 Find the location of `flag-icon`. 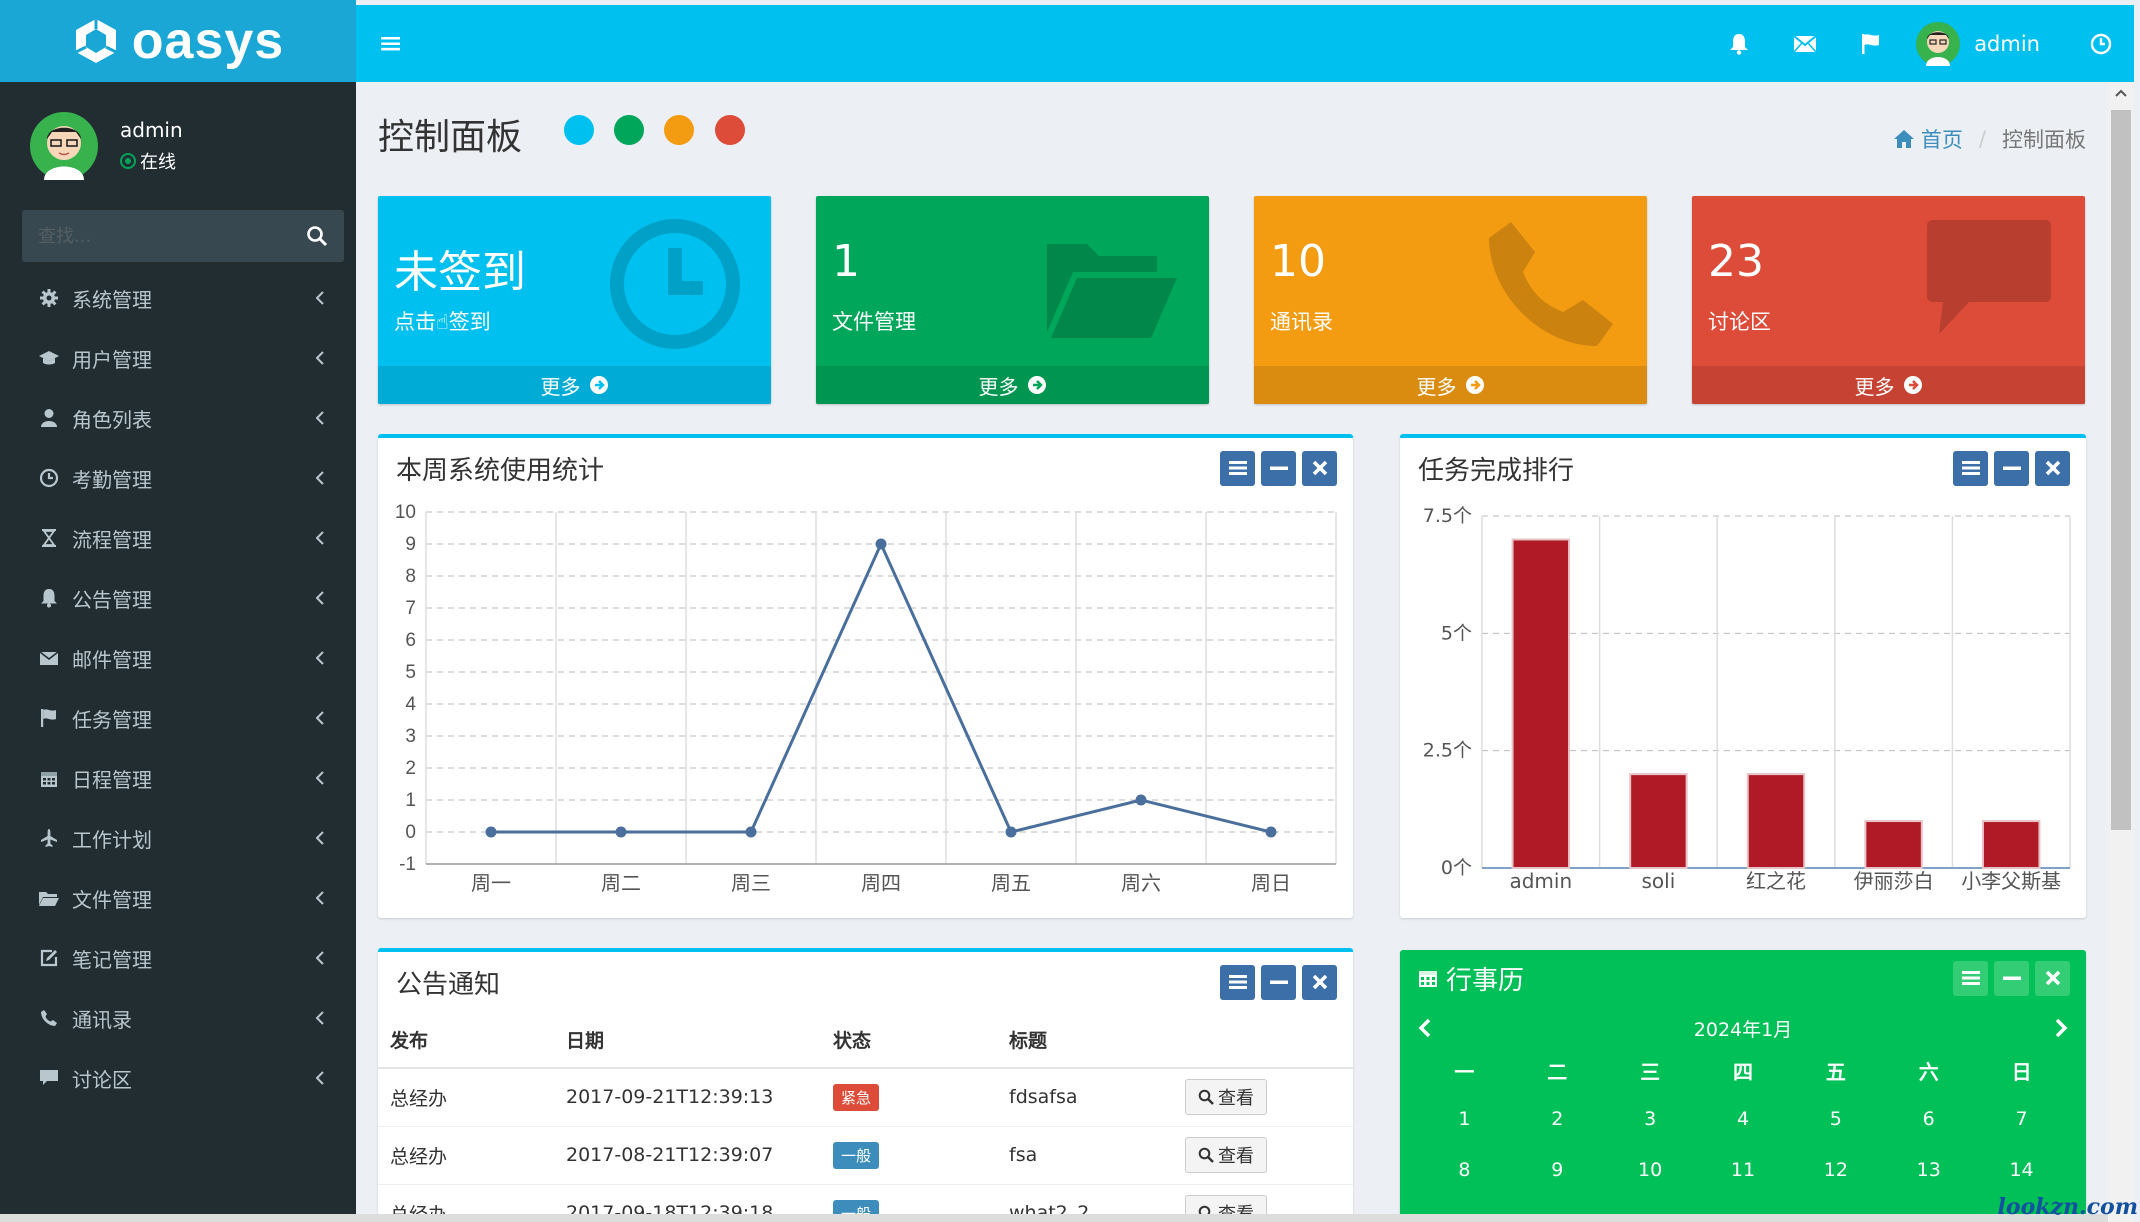

flag-icon is located at coordinates (49, 718).